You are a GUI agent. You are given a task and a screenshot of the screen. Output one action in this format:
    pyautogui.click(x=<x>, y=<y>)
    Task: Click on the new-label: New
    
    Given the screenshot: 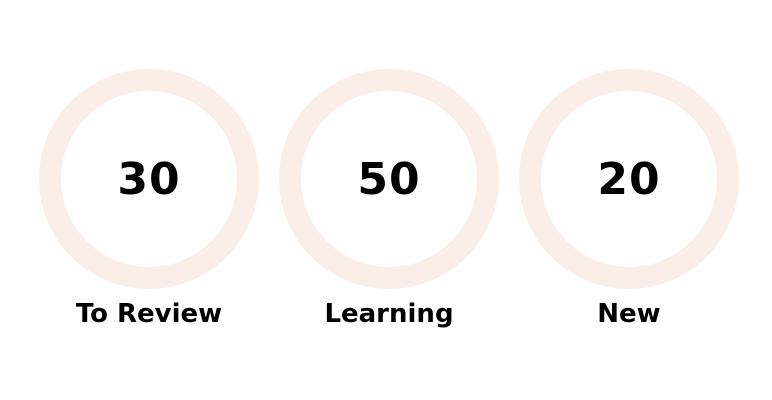 What is the action you would take?
    pyautogui.click(x=629, y=314)
    